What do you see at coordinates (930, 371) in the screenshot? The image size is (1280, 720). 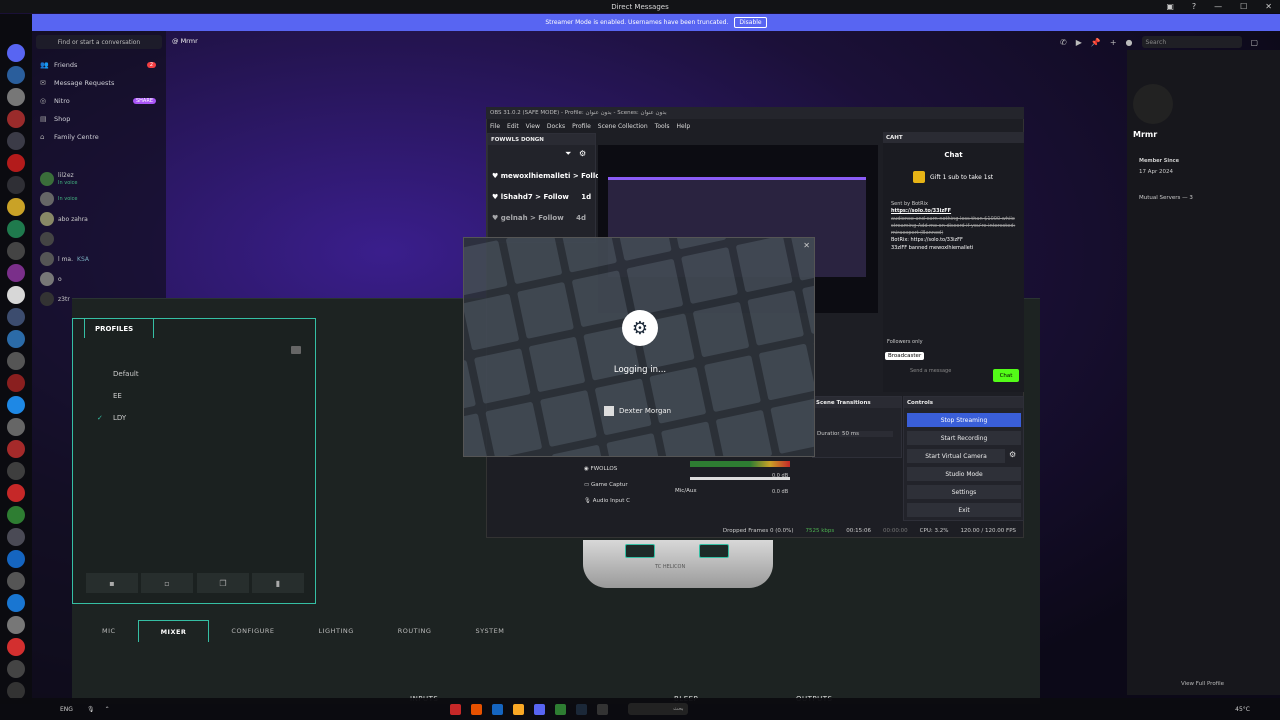 I see `send-message-input: Send a message` at bounding box center [930, 371].